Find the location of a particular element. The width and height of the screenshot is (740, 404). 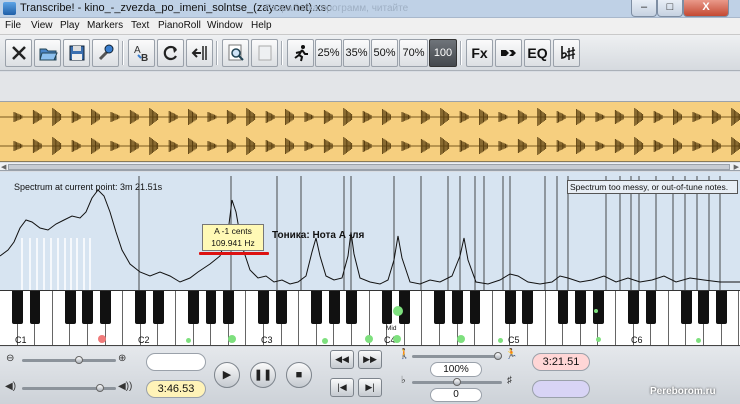

running-man-small-icon: 🏃 is located at coordinates (511, 354).